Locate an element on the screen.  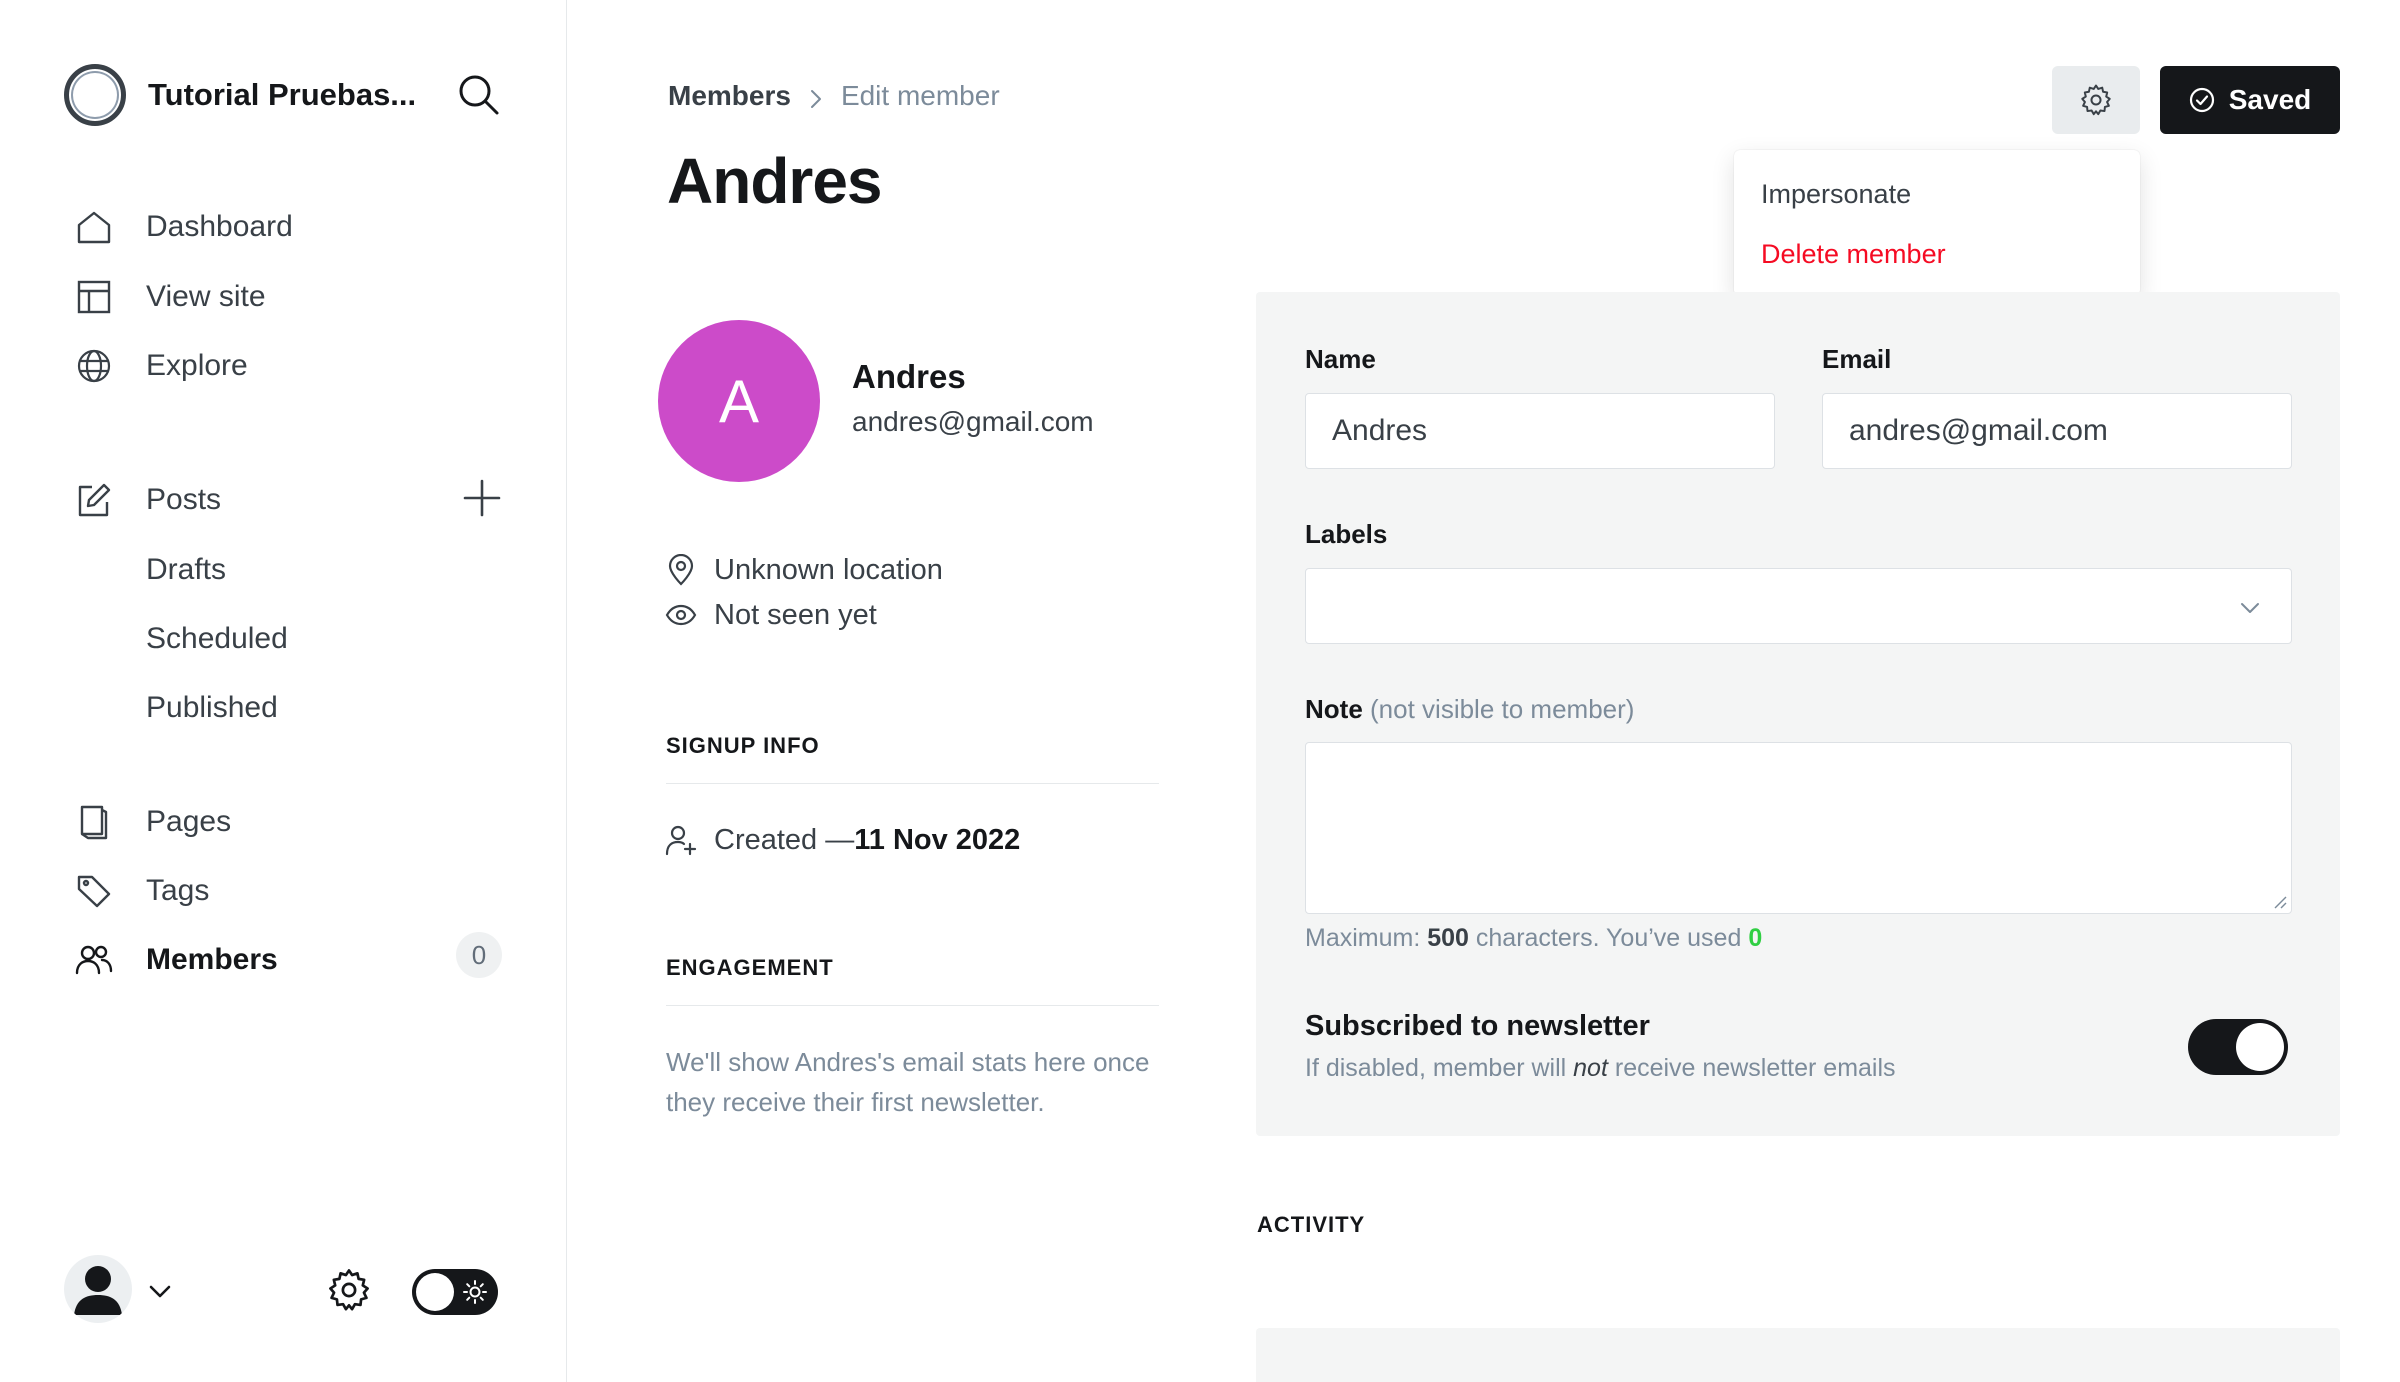
sun-icon is located at coordinates (475, 1292).